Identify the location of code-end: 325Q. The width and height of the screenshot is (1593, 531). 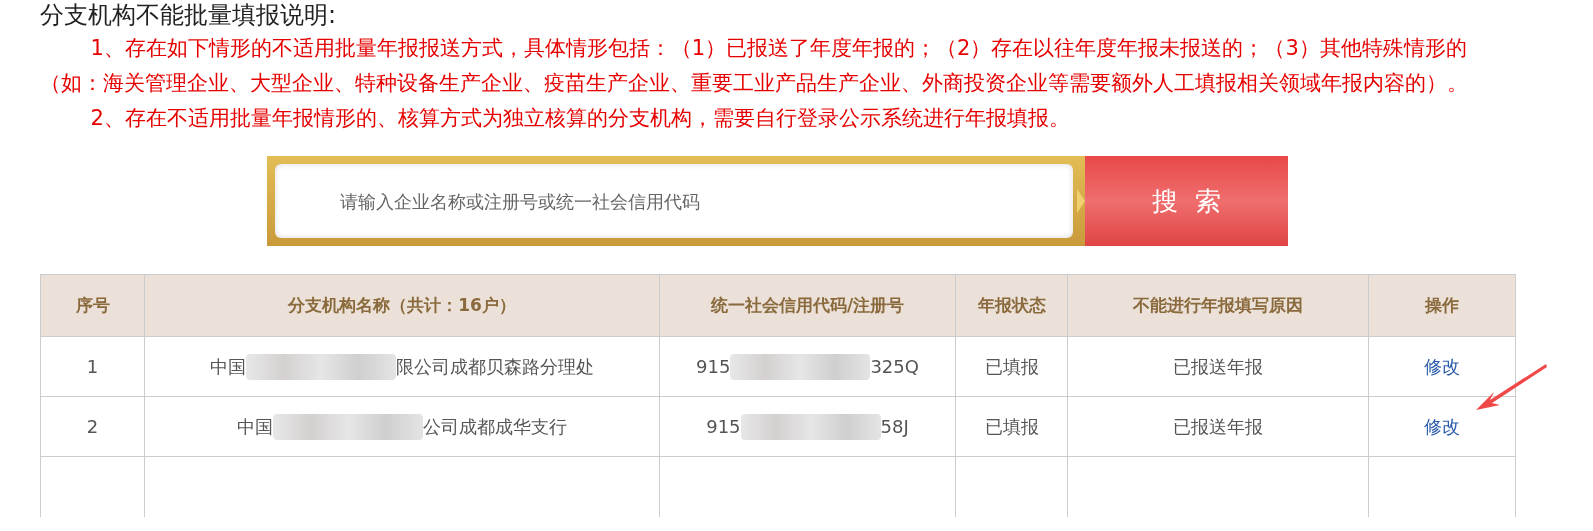
(894, 367).